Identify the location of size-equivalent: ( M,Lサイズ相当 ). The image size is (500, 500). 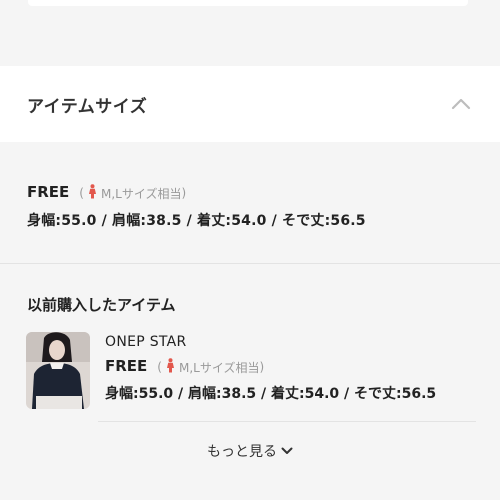
(132, 193).